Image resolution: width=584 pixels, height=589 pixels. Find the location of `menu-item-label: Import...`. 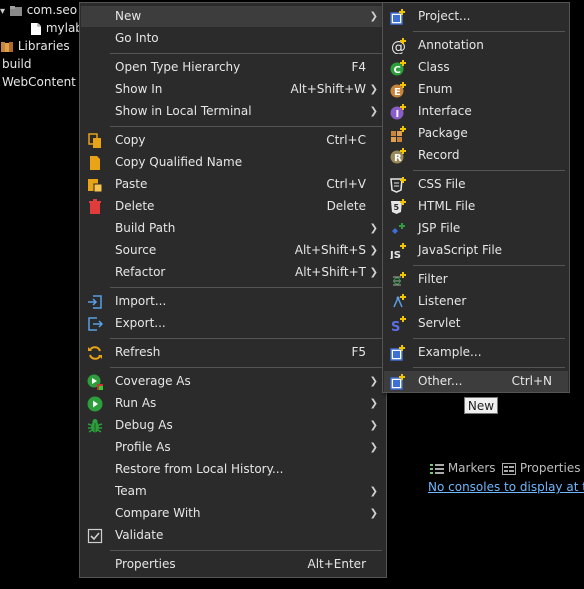

menu-item-label: Import... is located at coordinates (141, 301).